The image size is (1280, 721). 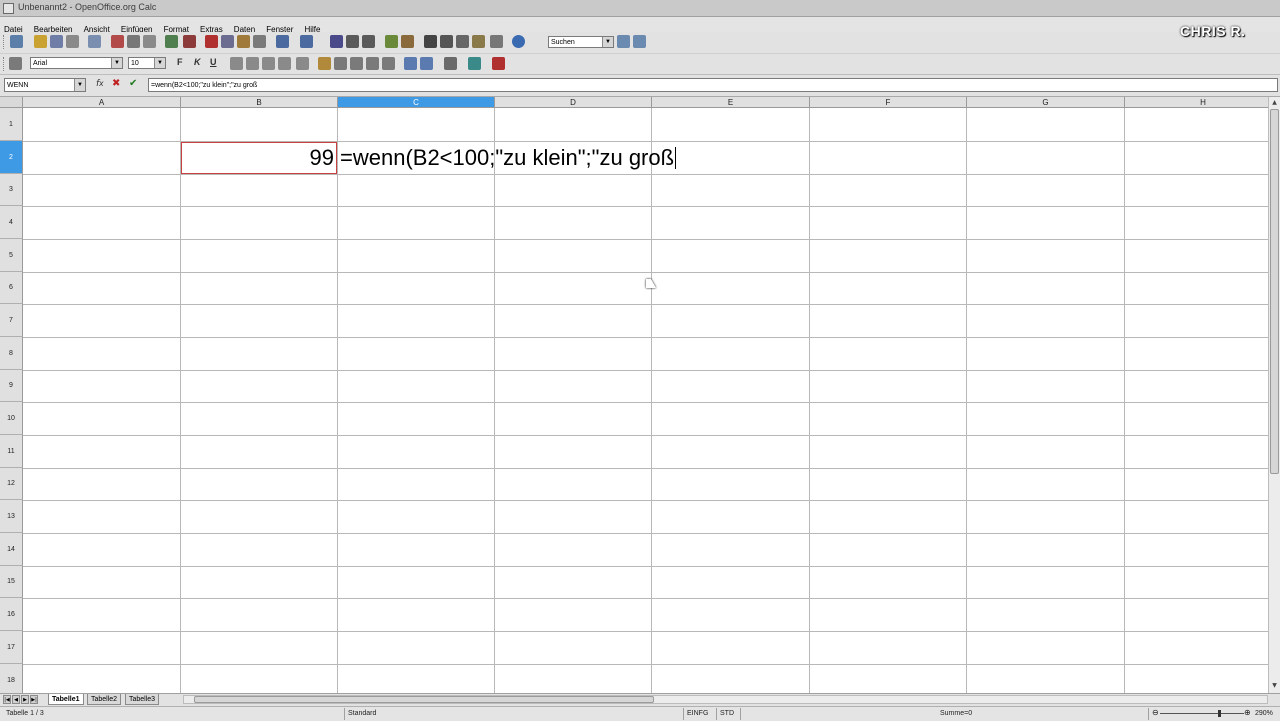 What do you see at coordinates (7, 699) in the screenshot?
I see `first-sheet-icon: |◀` at bounding box center [7, 699].